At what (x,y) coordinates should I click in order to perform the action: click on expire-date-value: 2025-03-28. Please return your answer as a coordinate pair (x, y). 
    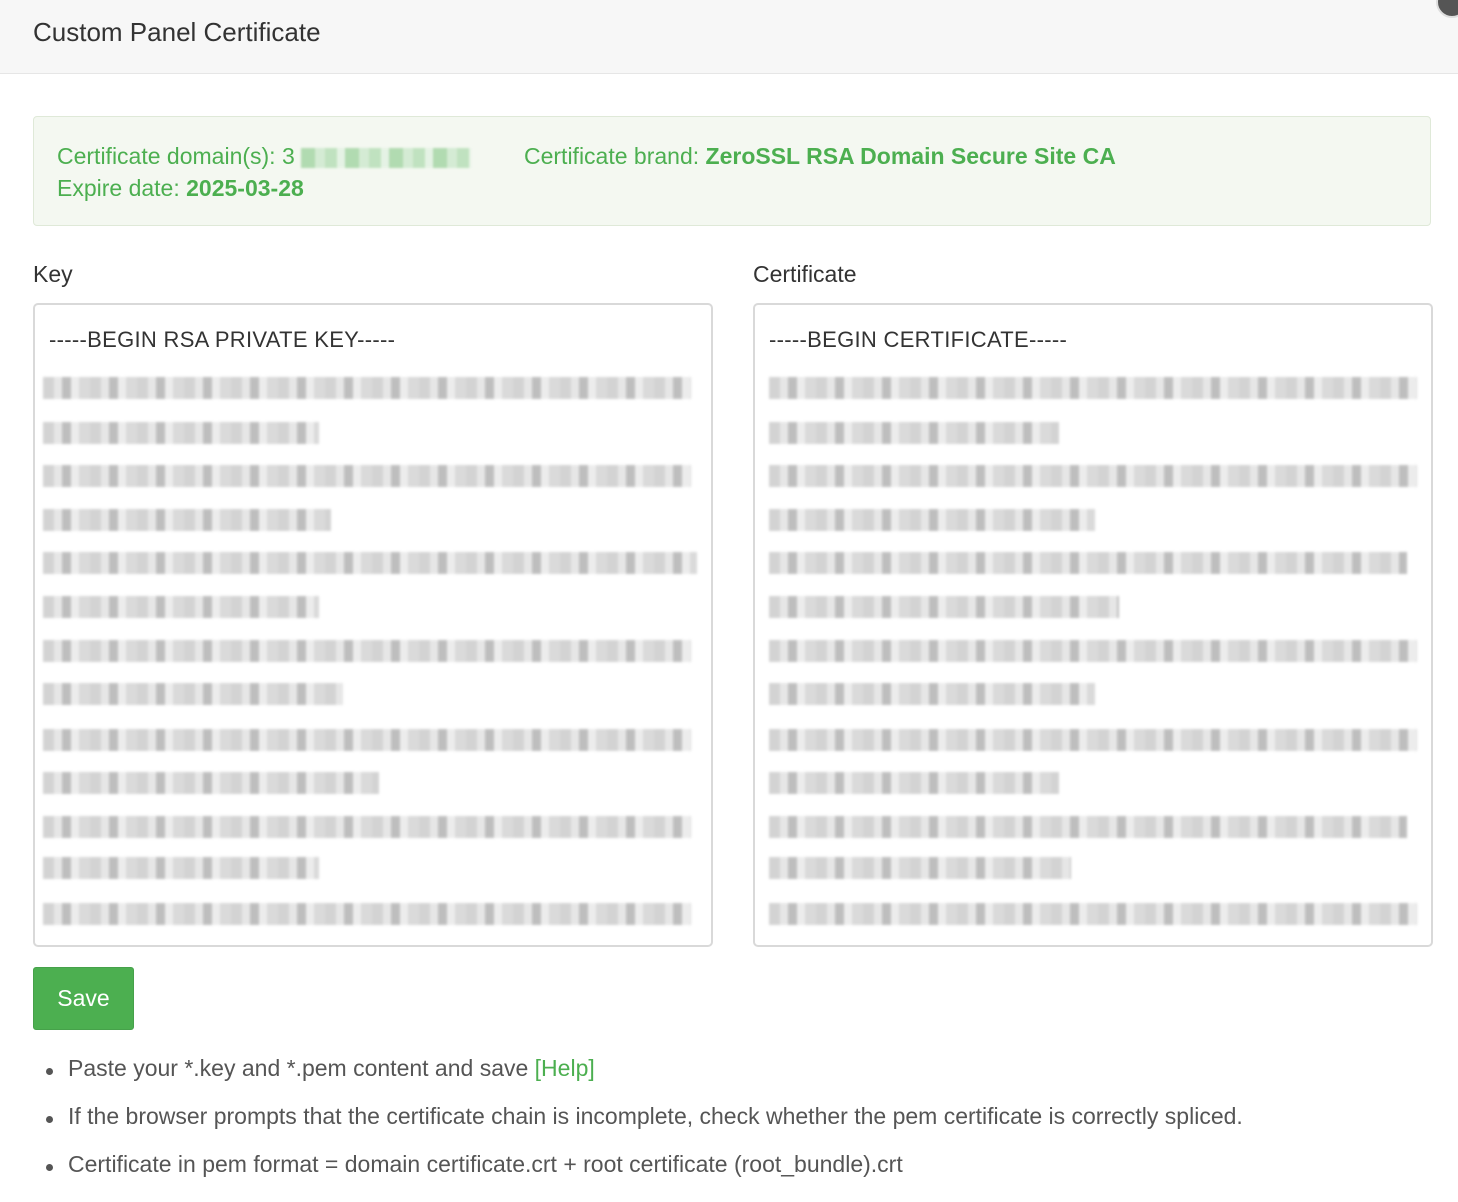
    Looking at the image, I should click on (245, 188).